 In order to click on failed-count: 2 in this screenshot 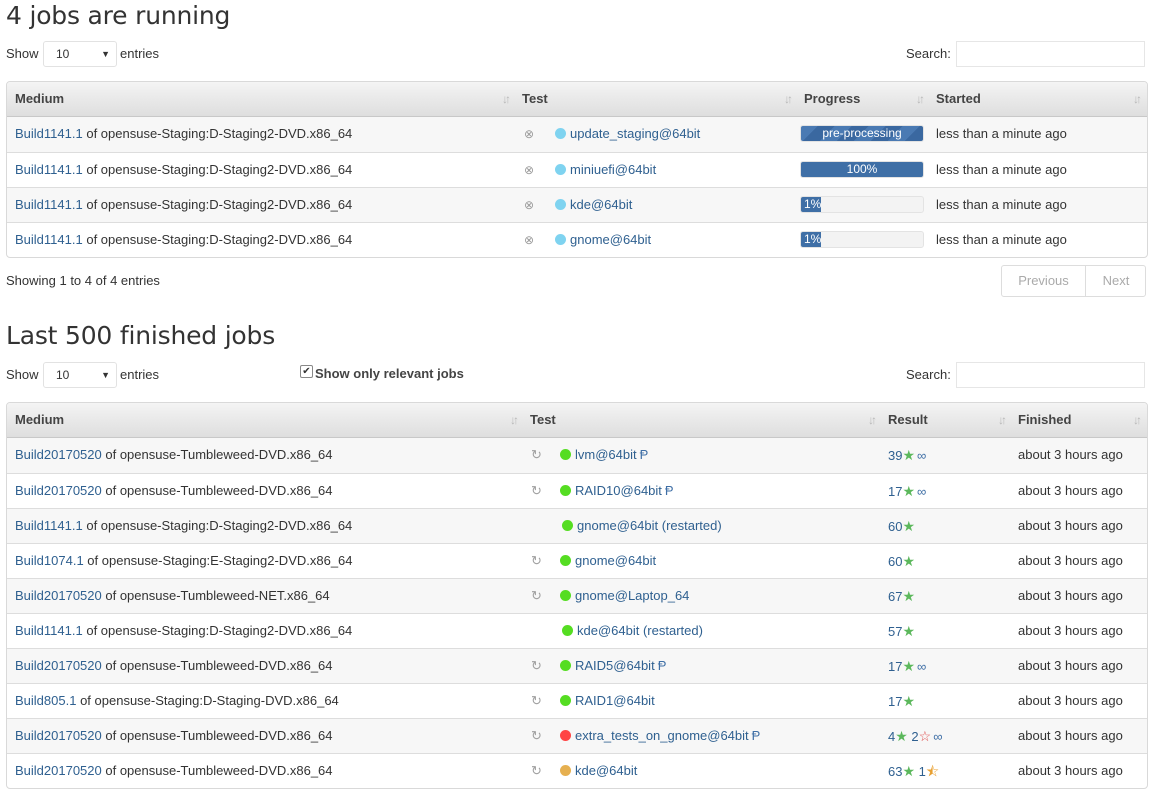, I will do `click(914, 736)`.